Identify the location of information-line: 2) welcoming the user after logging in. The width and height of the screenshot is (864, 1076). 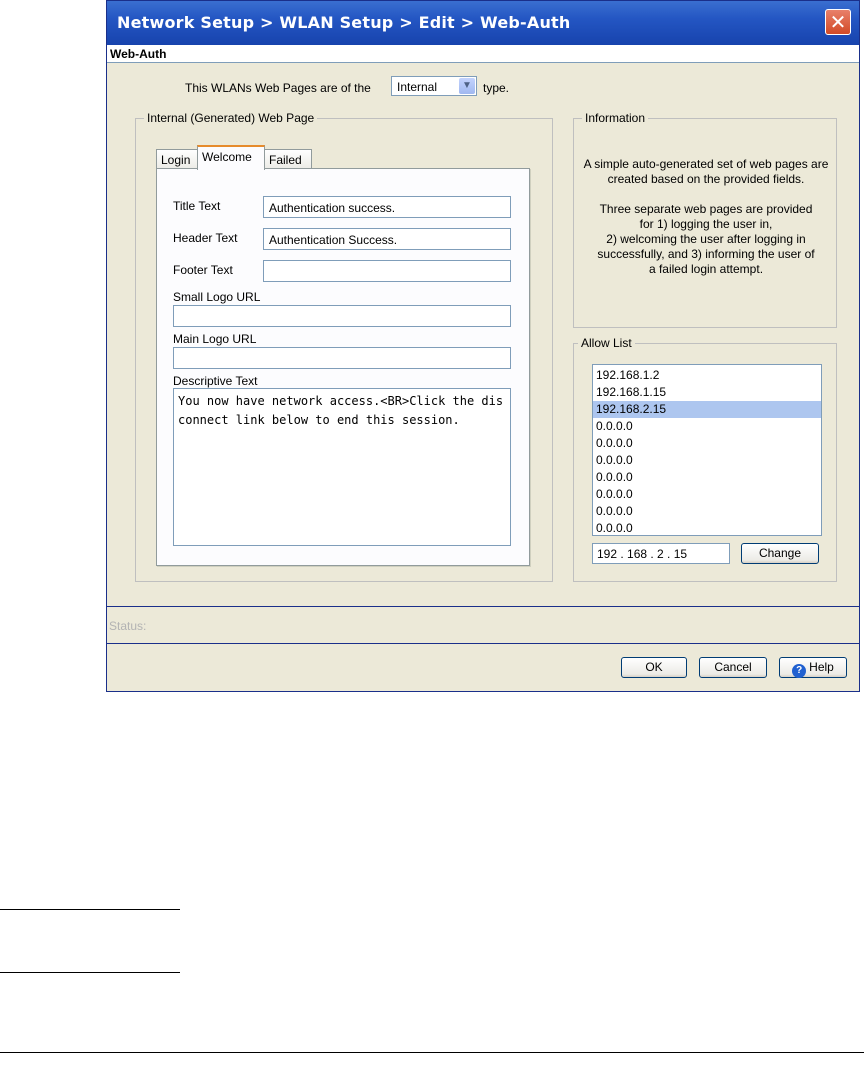
(706, 239).